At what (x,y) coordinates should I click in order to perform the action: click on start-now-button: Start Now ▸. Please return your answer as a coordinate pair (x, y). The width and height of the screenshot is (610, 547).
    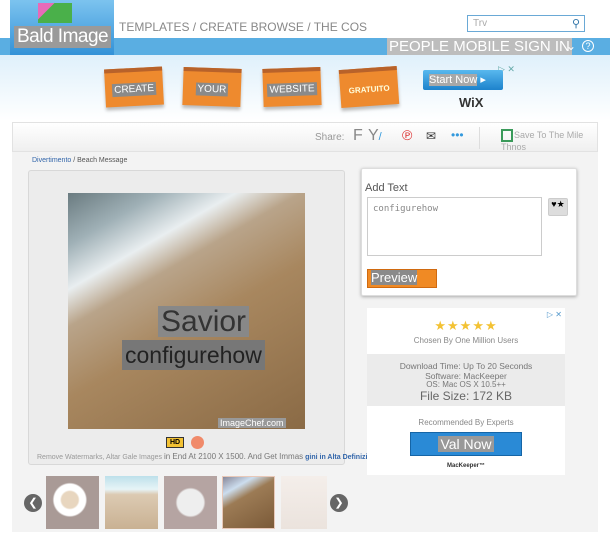
    Looking at the image, I should click on (463, 80).